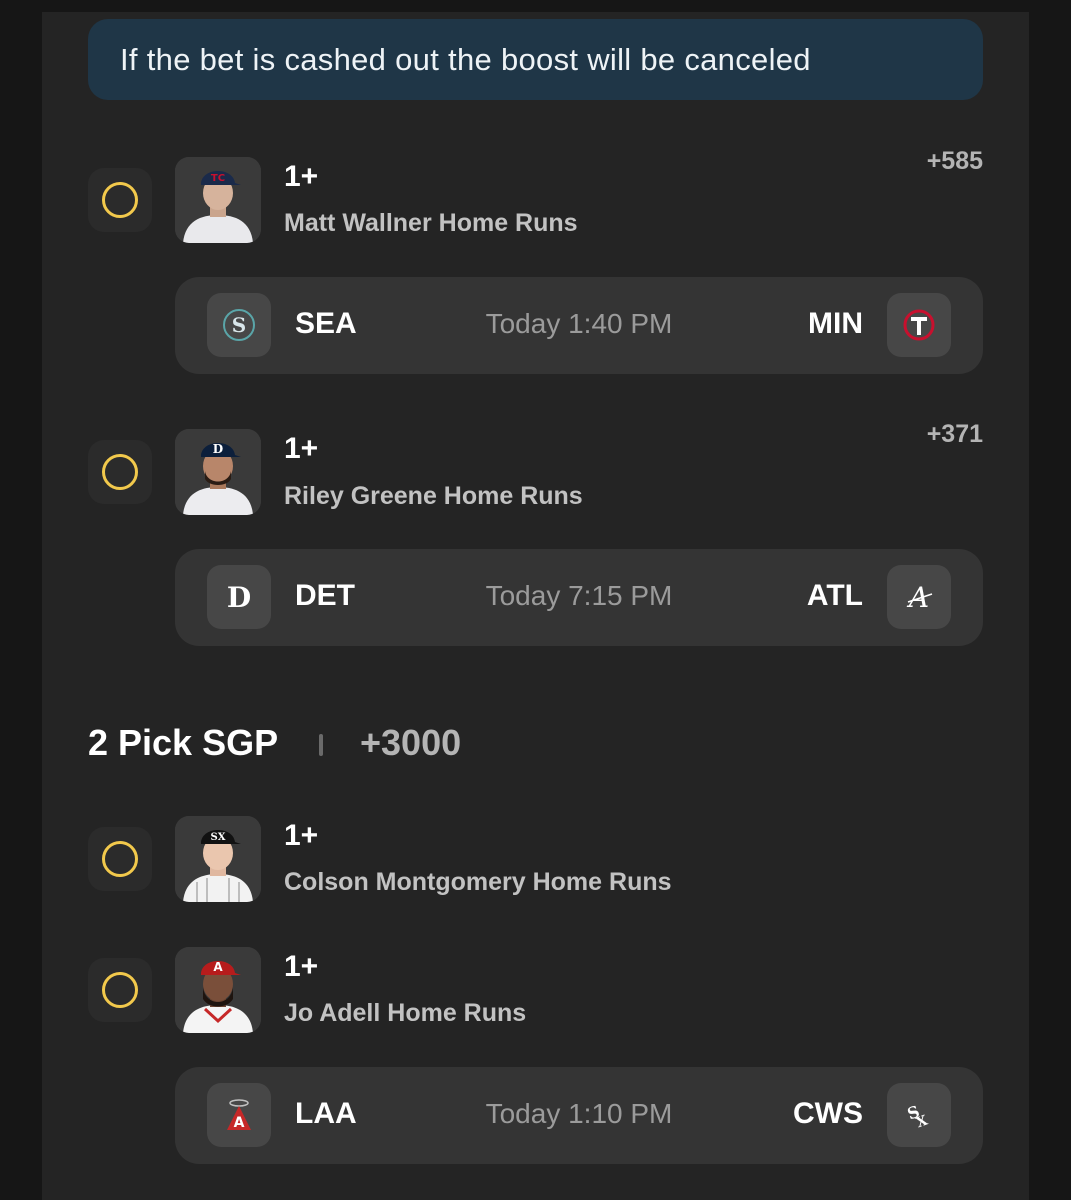  What do you see at coordinates (579, 597) in the screenshot?
I see `game-matchup-card: D DET Today 7:15 PM ATL A` at bounding box center [579, 597].